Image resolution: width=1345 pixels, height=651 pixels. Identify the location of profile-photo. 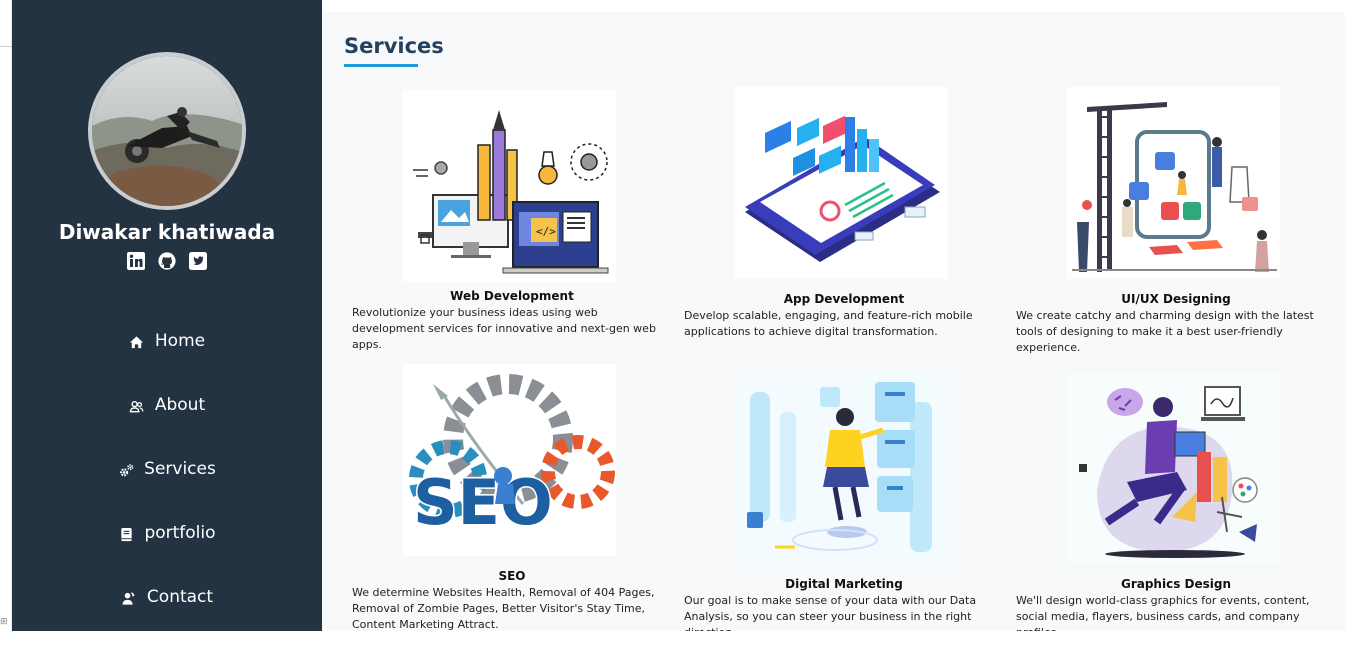
(167, 131).